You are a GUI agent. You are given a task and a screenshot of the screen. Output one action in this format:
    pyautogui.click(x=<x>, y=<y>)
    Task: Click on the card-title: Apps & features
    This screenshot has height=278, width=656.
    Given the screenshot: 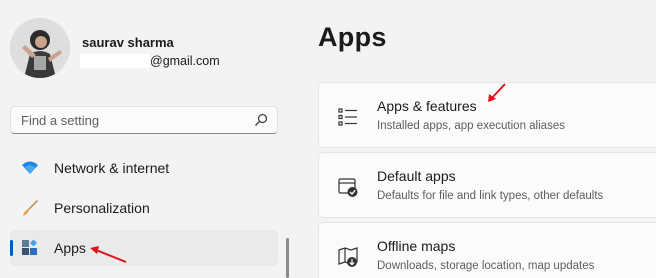 What is the action you would take?
    pyautogui.click(x=427, y=106)
    